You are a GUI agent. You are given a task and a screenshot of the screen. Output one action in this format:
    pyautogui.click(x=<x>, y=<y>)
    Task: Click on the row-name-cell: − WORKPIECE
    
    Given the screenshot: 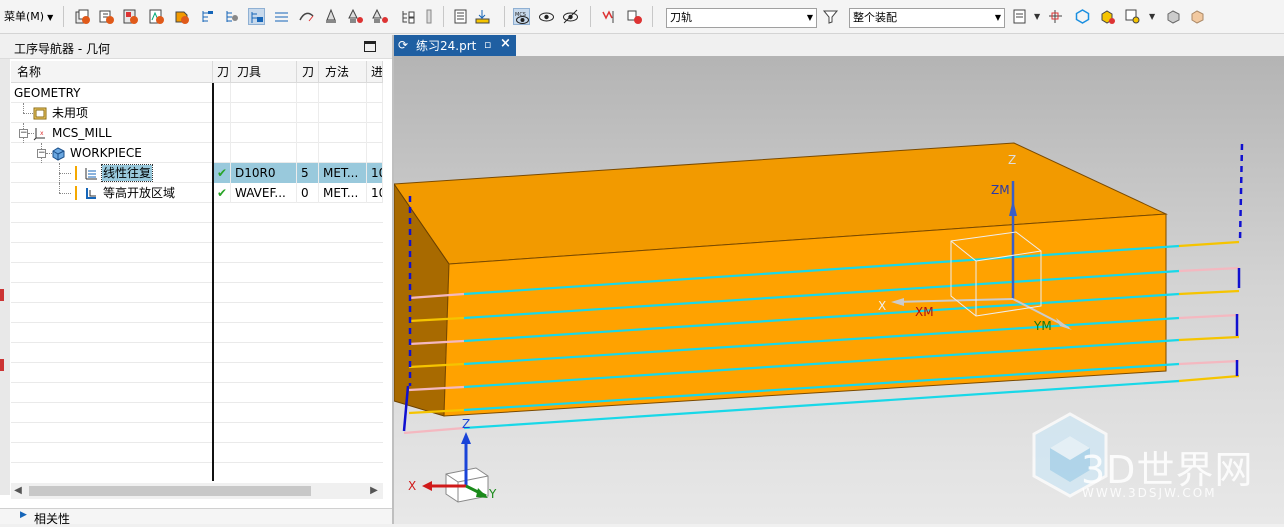 What is the action you would take?
    pyautogui.click(x=112, y=153)
    